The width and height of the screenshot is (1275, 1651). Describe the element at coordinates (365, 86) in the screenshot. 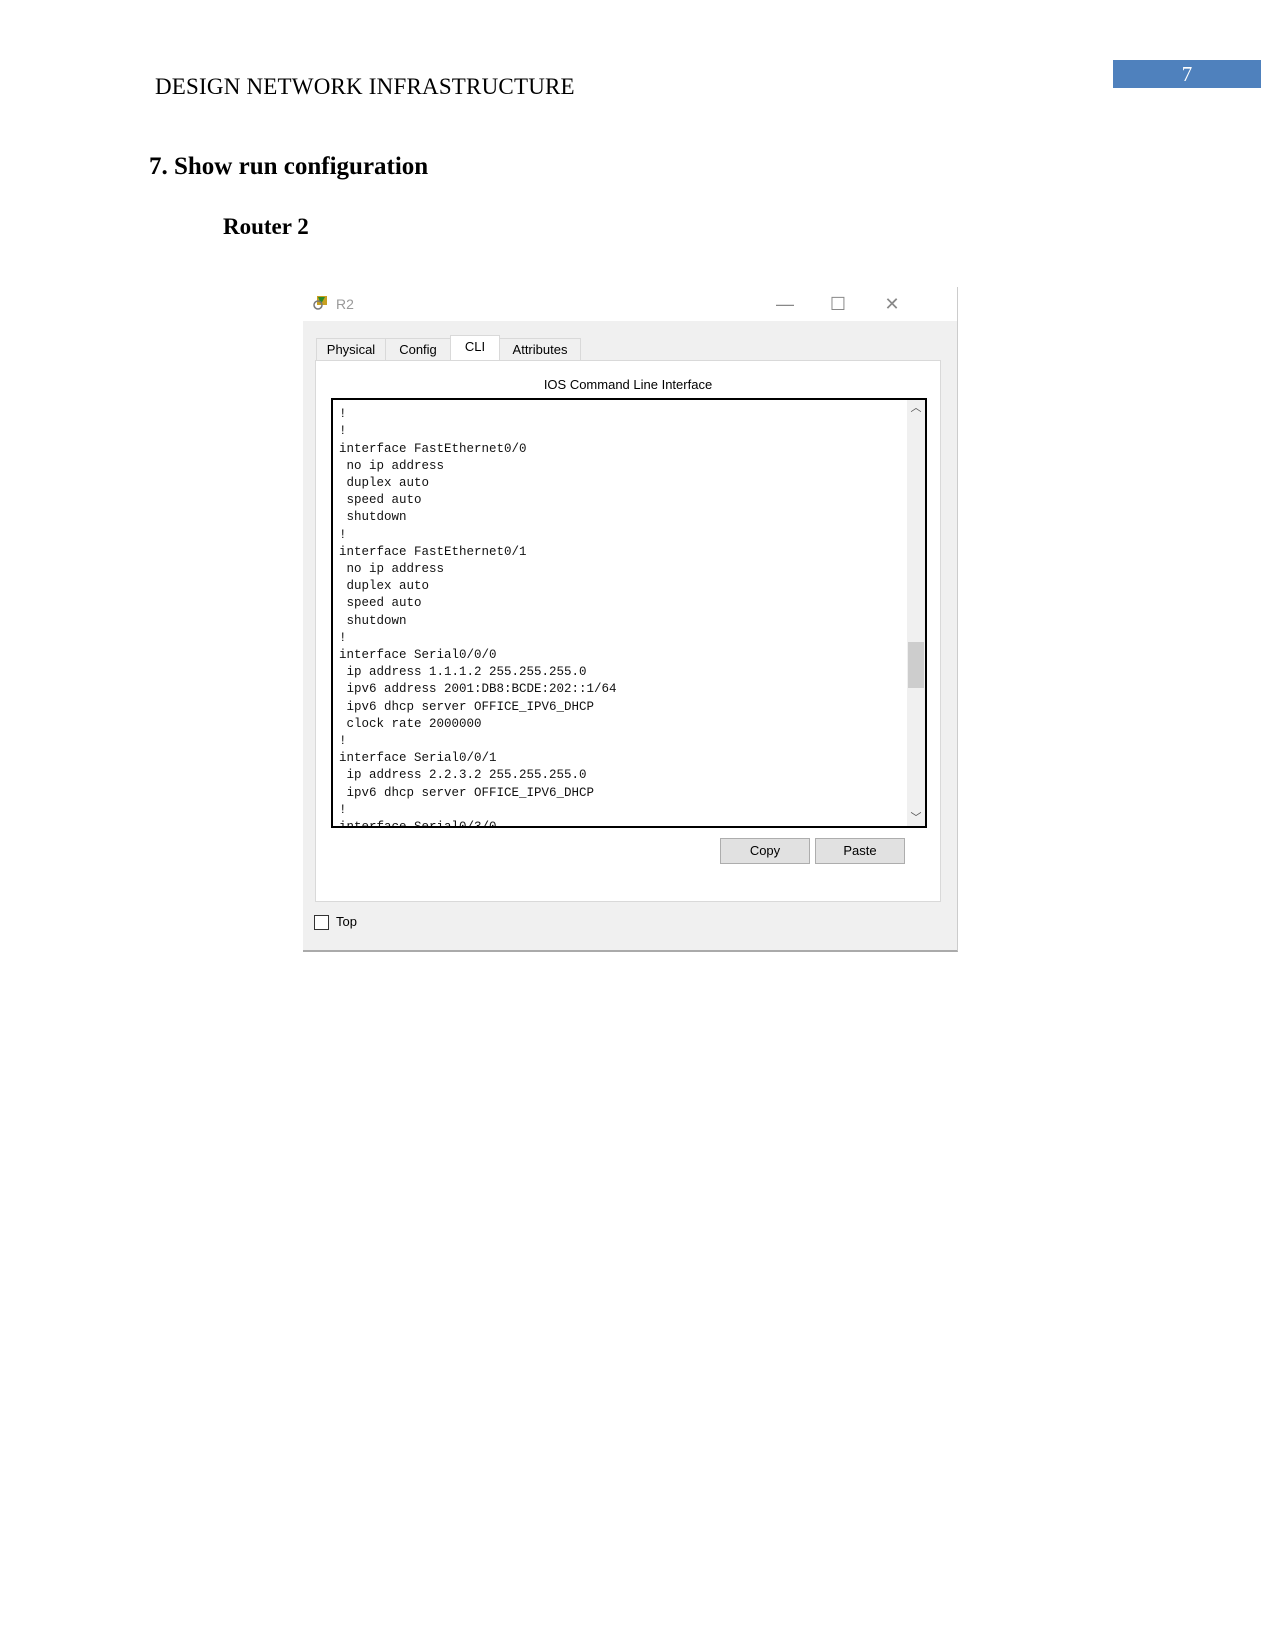

I see `running-header: DESIGN NETWORK INFRASTRUCTURE` at that location.